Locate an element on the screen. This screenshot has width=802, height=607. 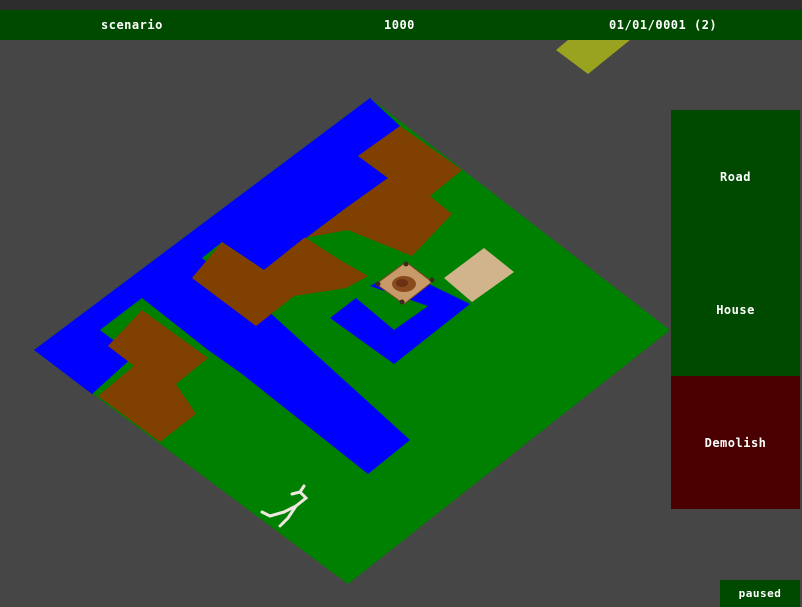
demolish-button: Demolish is located at coordinates (735, 442).